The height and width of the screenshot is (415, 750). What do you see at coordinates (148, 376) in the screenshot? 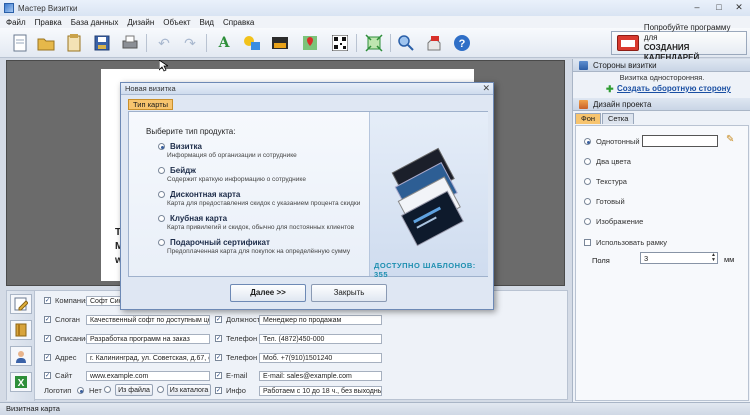
I see `website-input: www.example.com` at bounding box center [148, 376].